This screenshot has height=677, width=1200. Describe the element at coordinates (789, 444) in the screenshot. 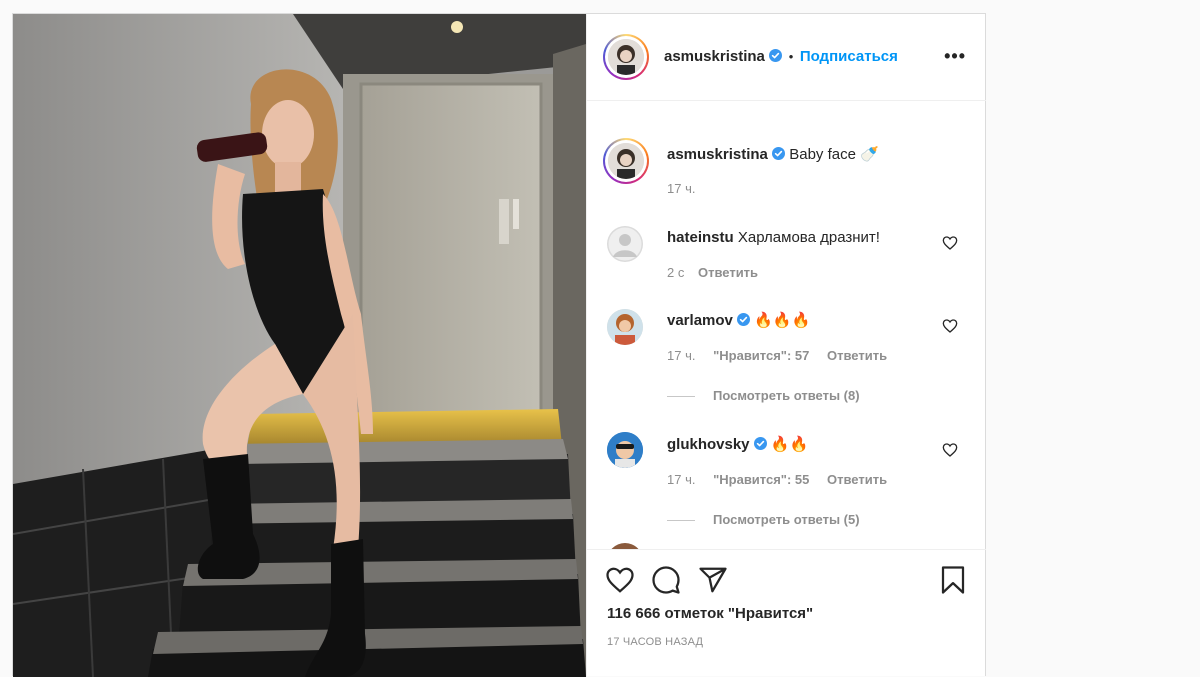

I see `comment-text: 🔥🔥` at that location.